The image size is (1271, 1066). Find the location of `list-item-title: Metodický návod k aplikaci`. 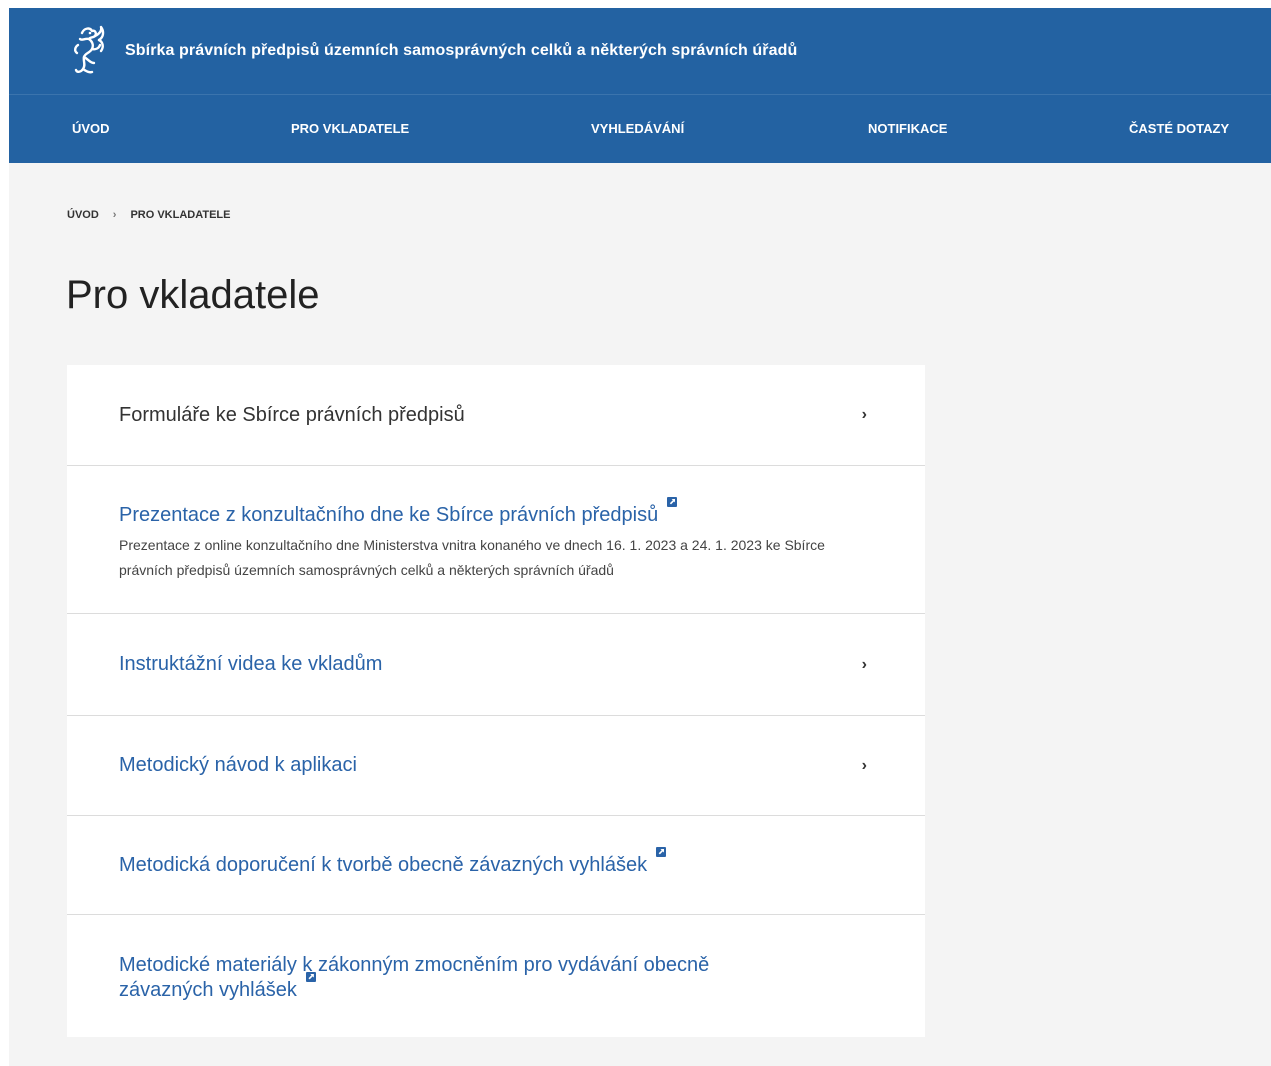

list-item-title: Metodický návod k aplikaci is located at coordinates (238, 765).